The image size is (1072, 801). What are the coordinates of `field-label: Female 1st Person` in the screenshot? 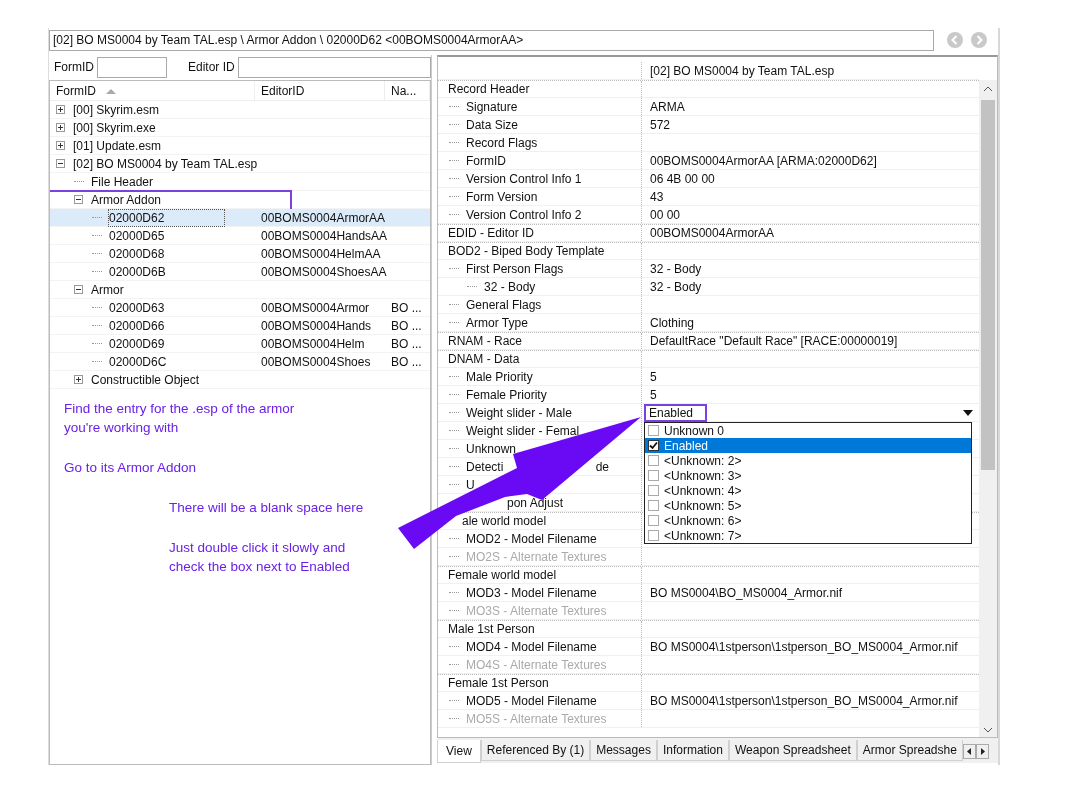 It's located at (498, 683).